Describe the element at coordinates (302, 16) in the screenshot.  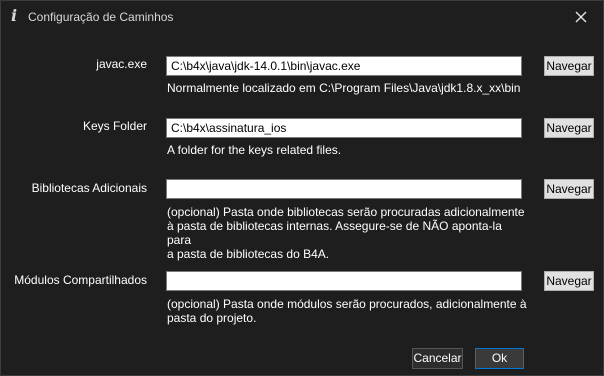
I see `title-bar: i Configuração de Caminhos` at that location.